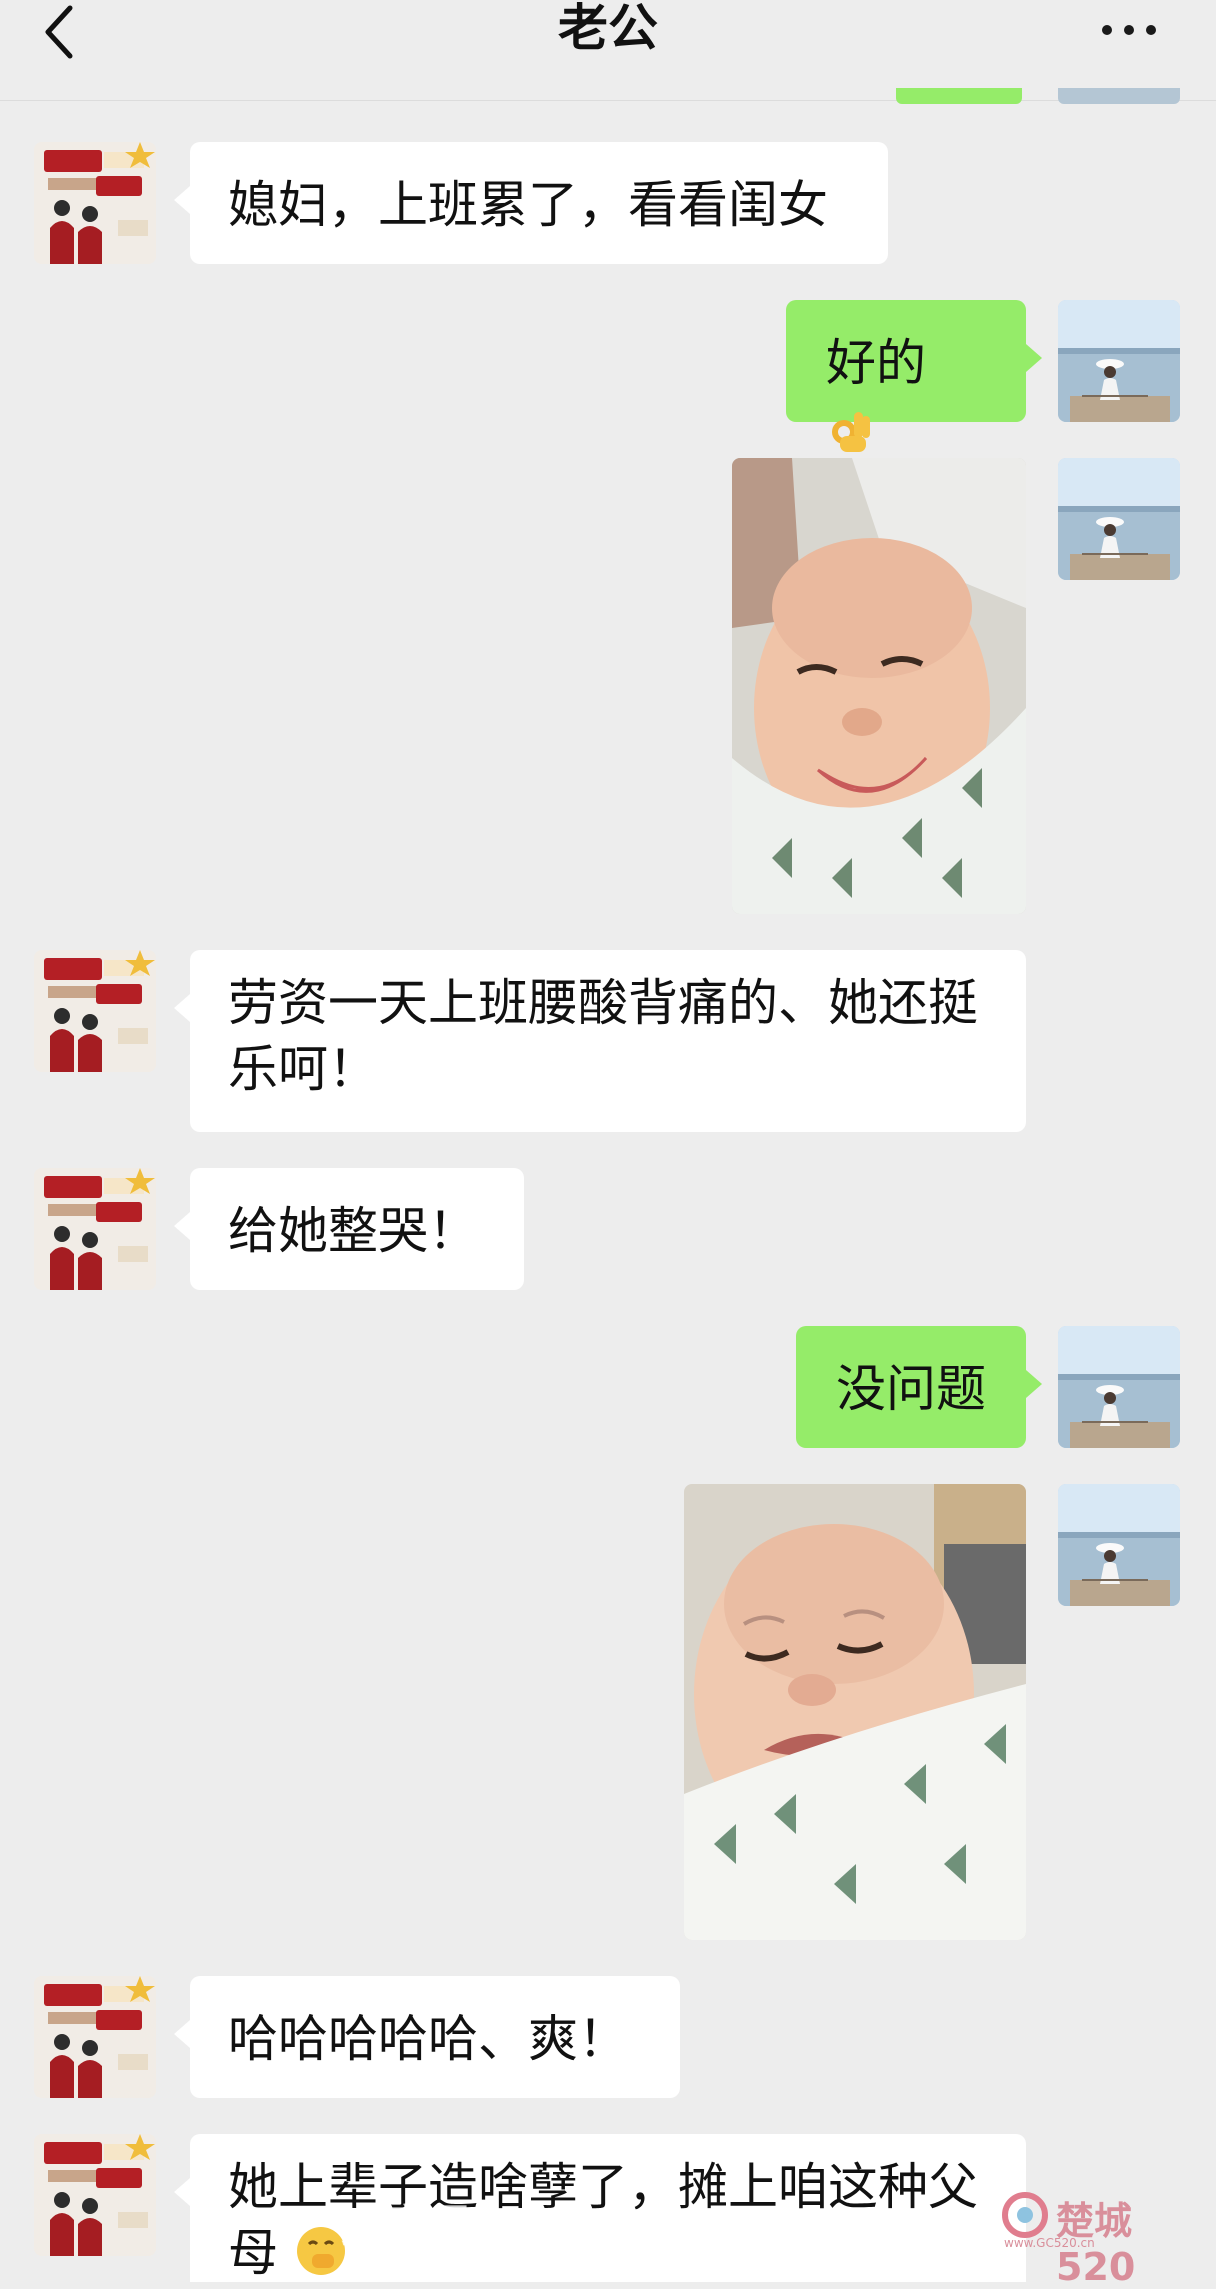 The width and height of the screenshot is (1216, 2289). I want to click on more-options-button, so click(1136, 35).